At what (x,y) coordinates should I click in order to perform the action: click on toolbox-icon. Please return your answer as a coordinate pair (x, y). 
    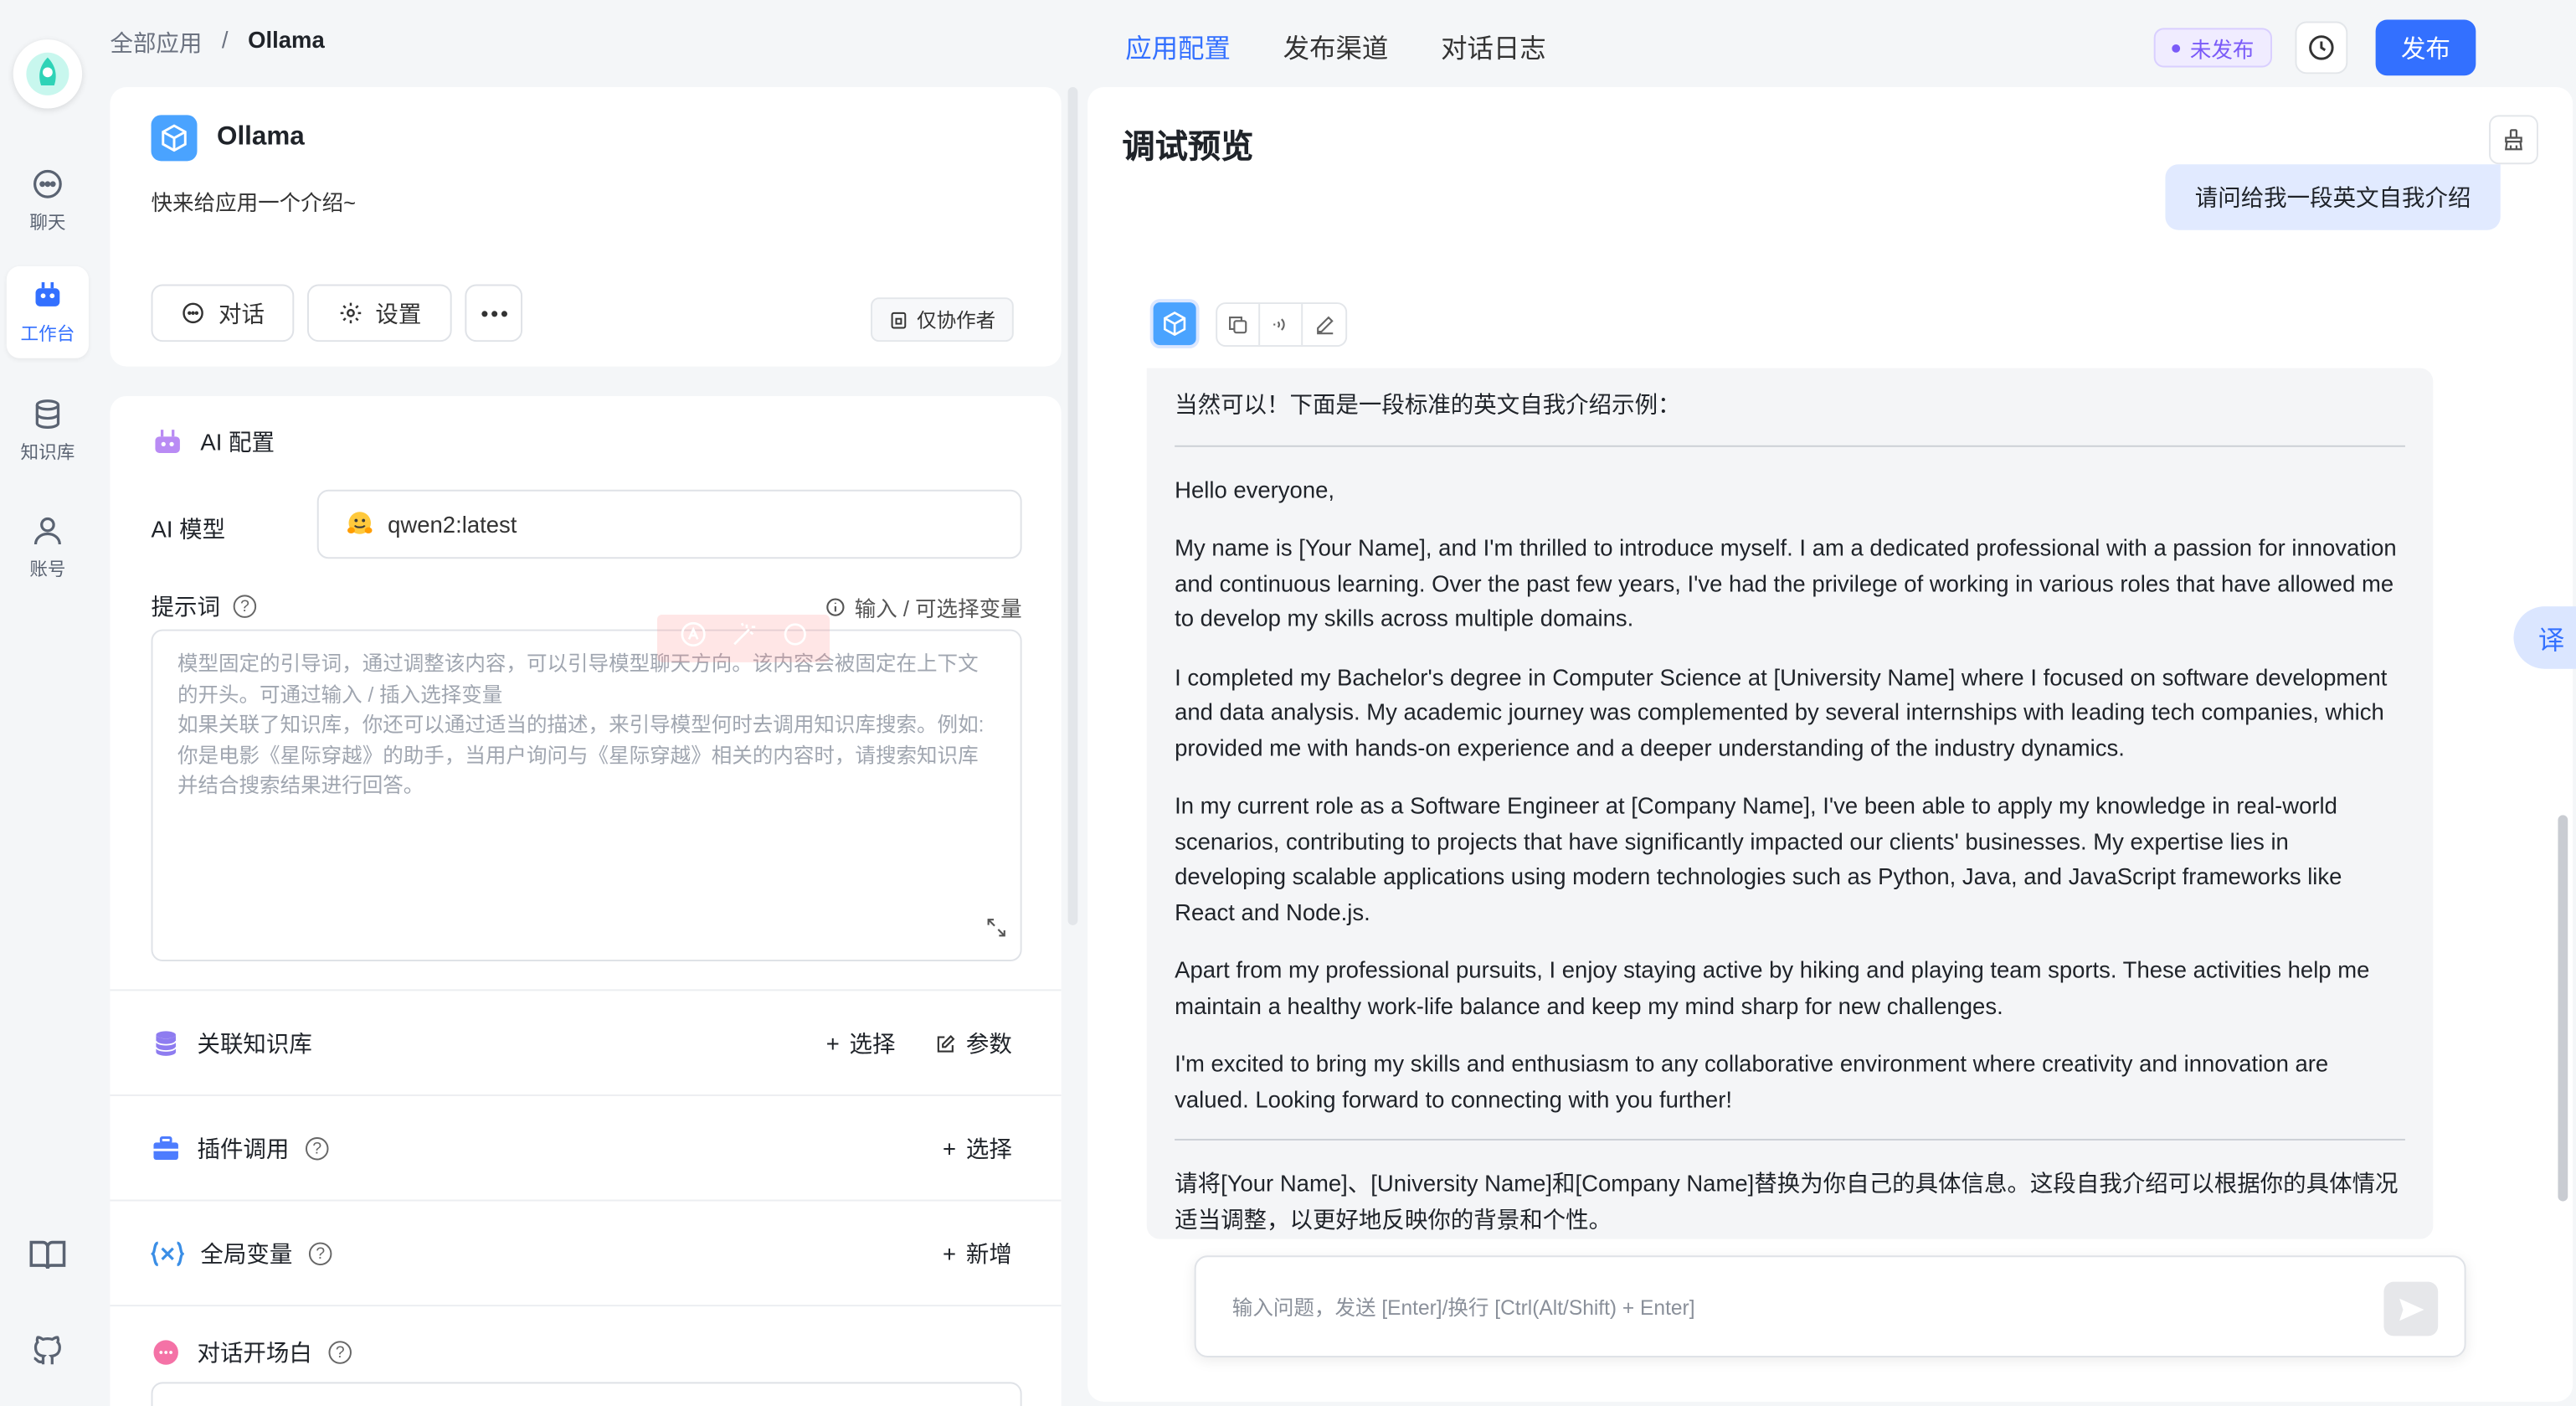
    Looking at the image, I should click on (165, 1148).